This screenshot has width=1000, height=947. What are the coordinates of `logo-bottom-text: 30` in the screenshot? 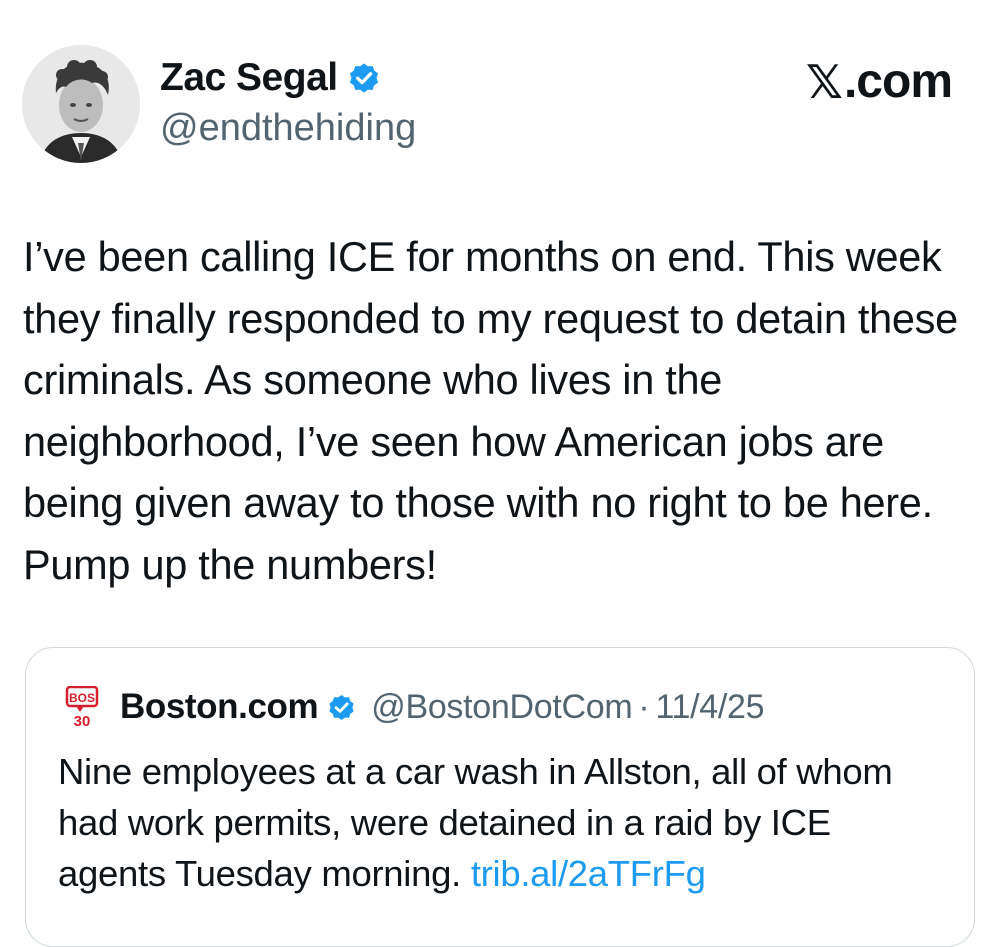 It's located at (82, 720).